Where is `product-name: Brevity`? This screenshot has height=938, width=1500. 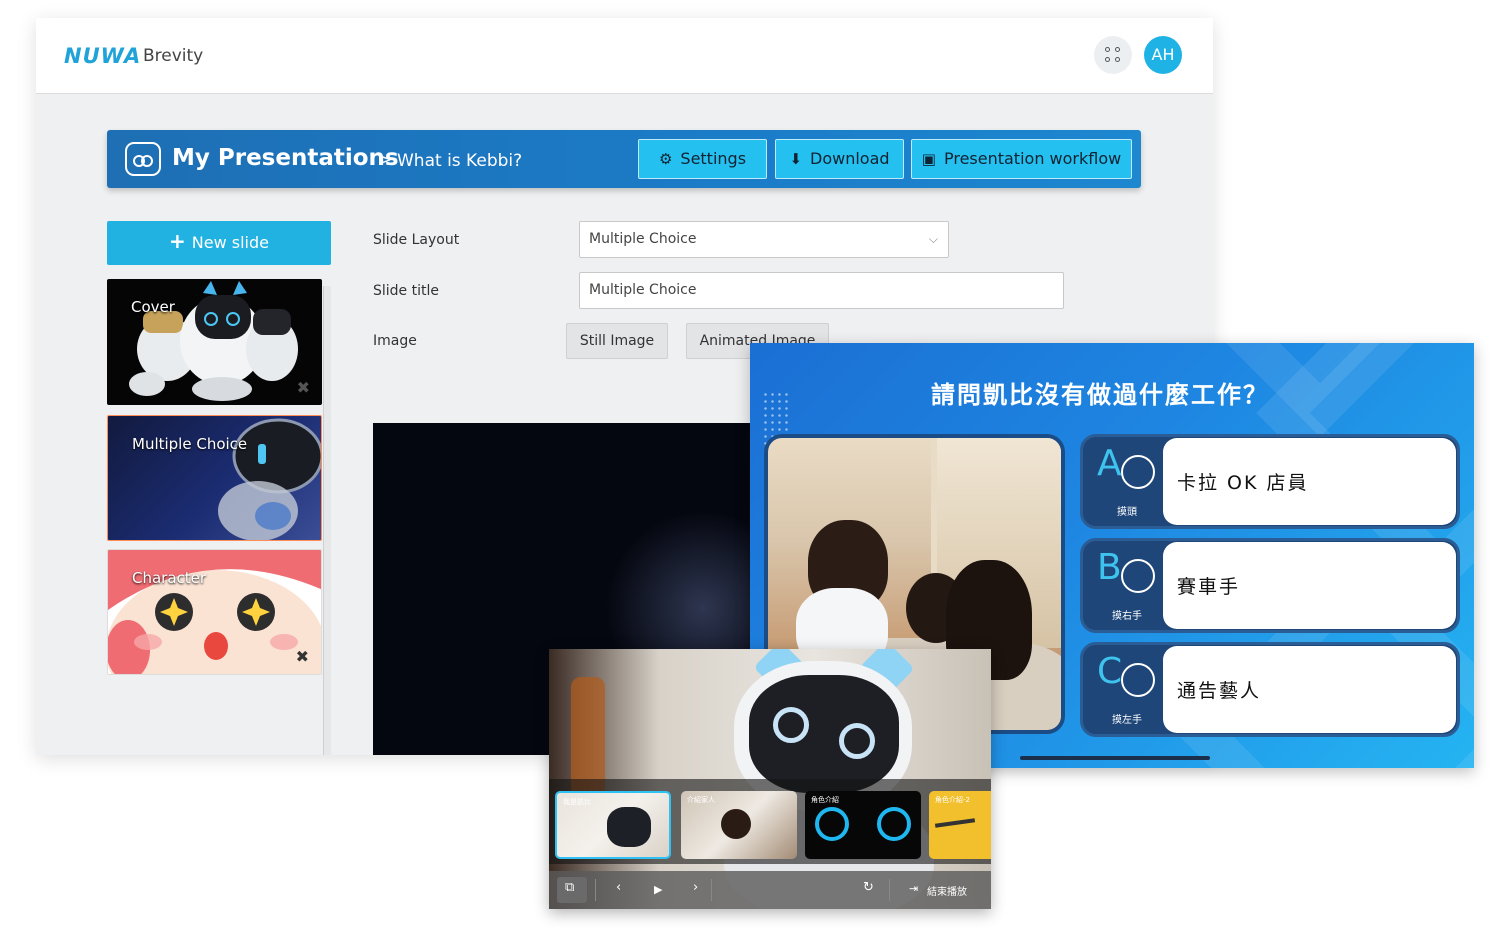
product-name: Brevity is located at coordinates (173, 56).